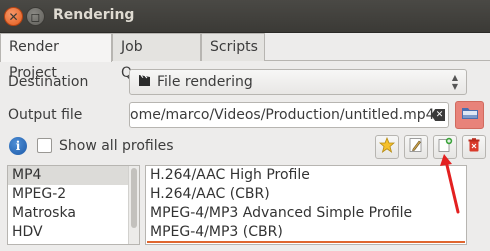 This screenshot has height=251, width=490. I want to click on favorite-profile-button, so click(387, 147).